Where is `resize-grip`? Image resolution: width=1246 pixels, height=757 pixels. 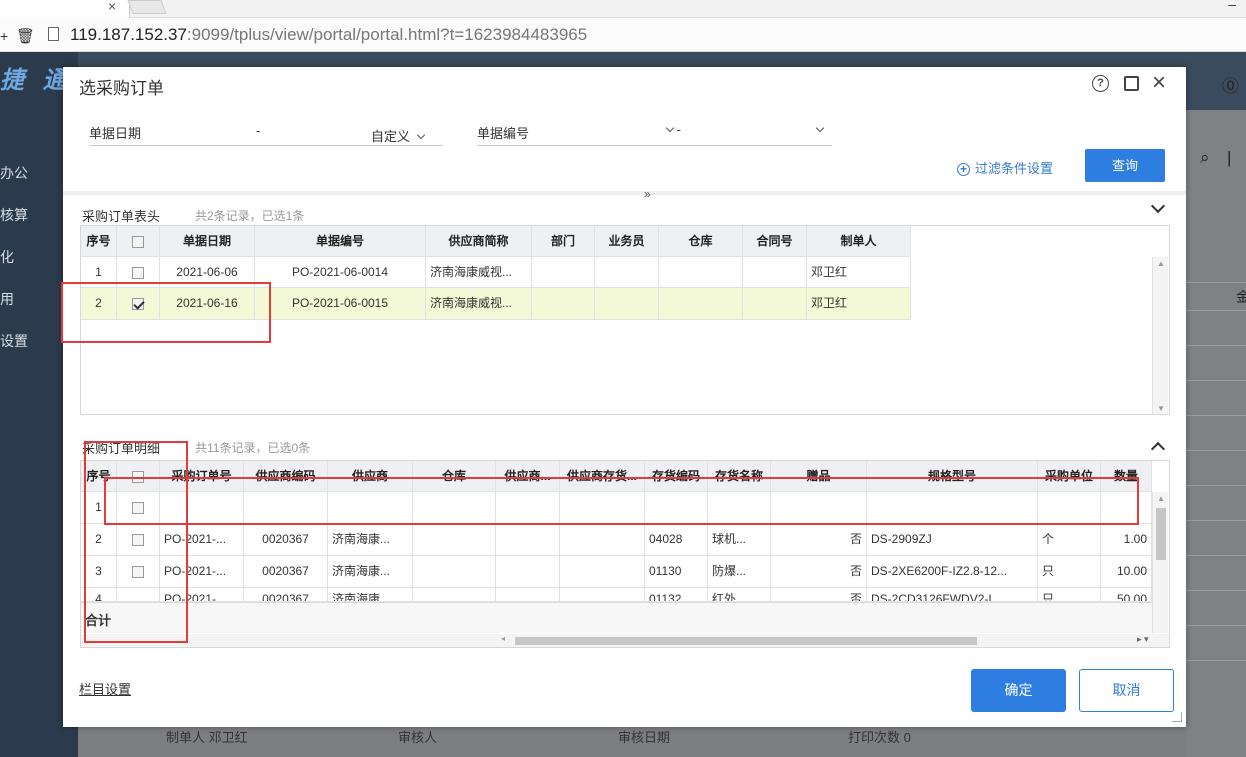 resize-grip is located at coordinates (1177, 717).